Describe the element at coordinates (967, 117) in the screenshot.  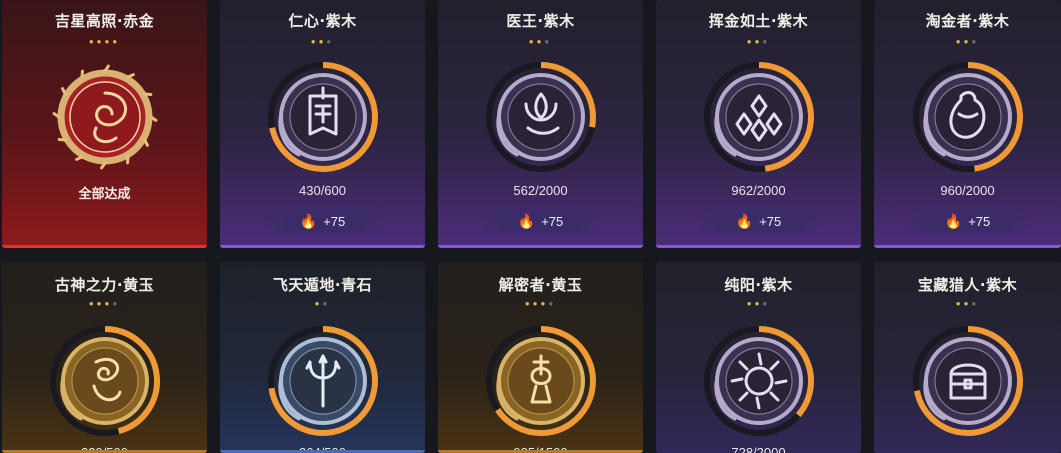
I see `treasure-bag-icon` at that location.